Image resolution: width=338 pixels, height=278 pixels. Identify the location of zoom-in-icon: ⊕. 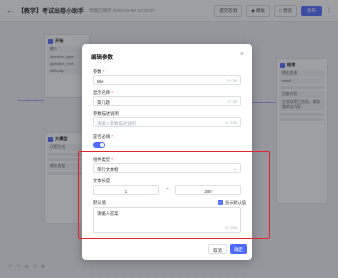
(26, 267).